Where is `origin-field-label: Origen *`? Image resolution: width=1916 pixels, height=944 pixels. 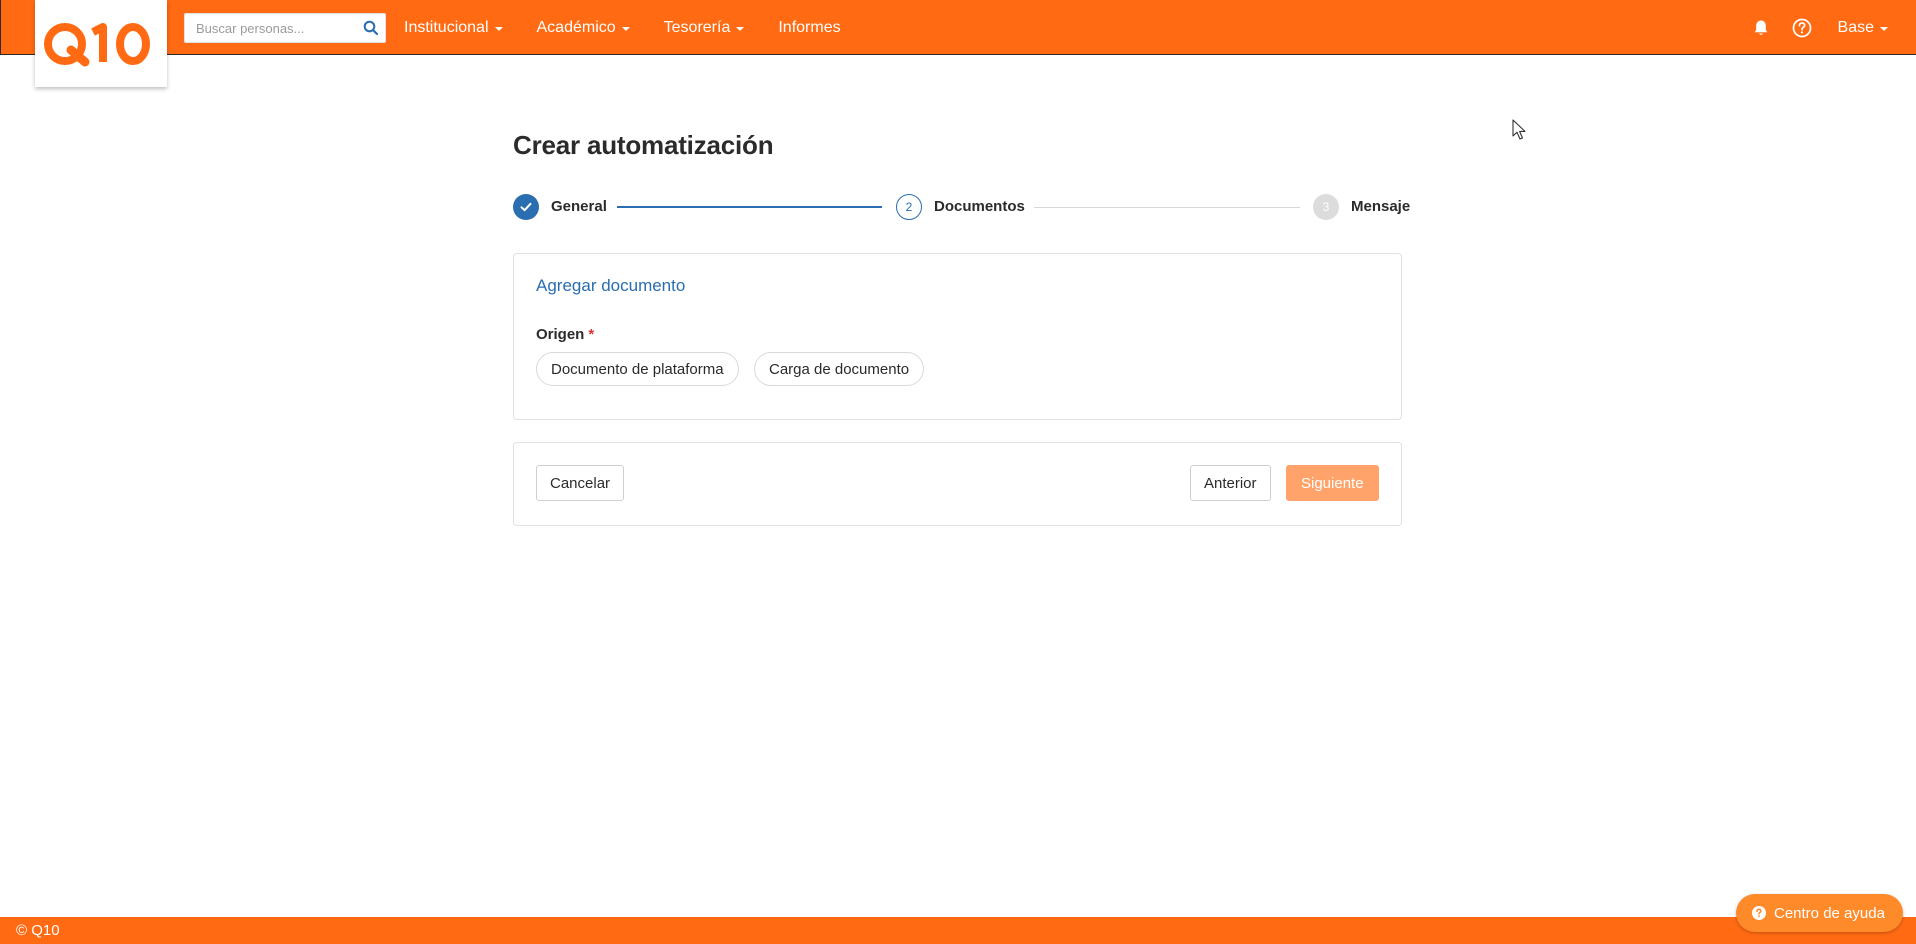 origin-field-label: Origen * is located at coordinates (565, 334).